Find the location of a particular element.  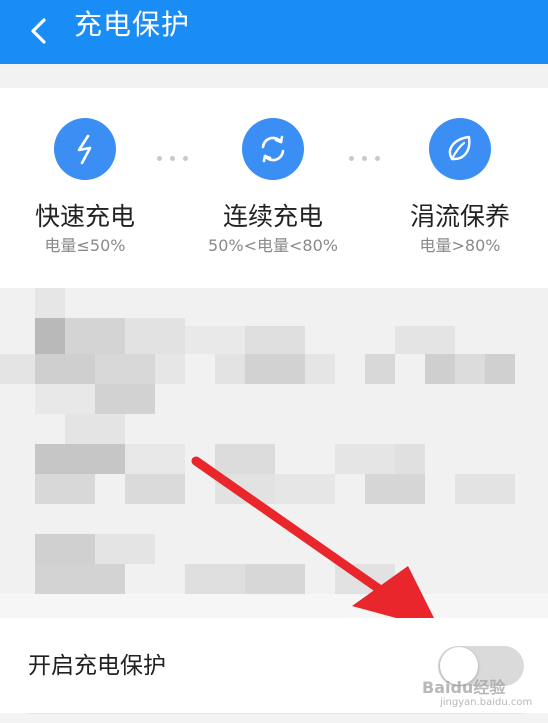

setting-label: 开启充电保护 is located at coordinates (97, 666).